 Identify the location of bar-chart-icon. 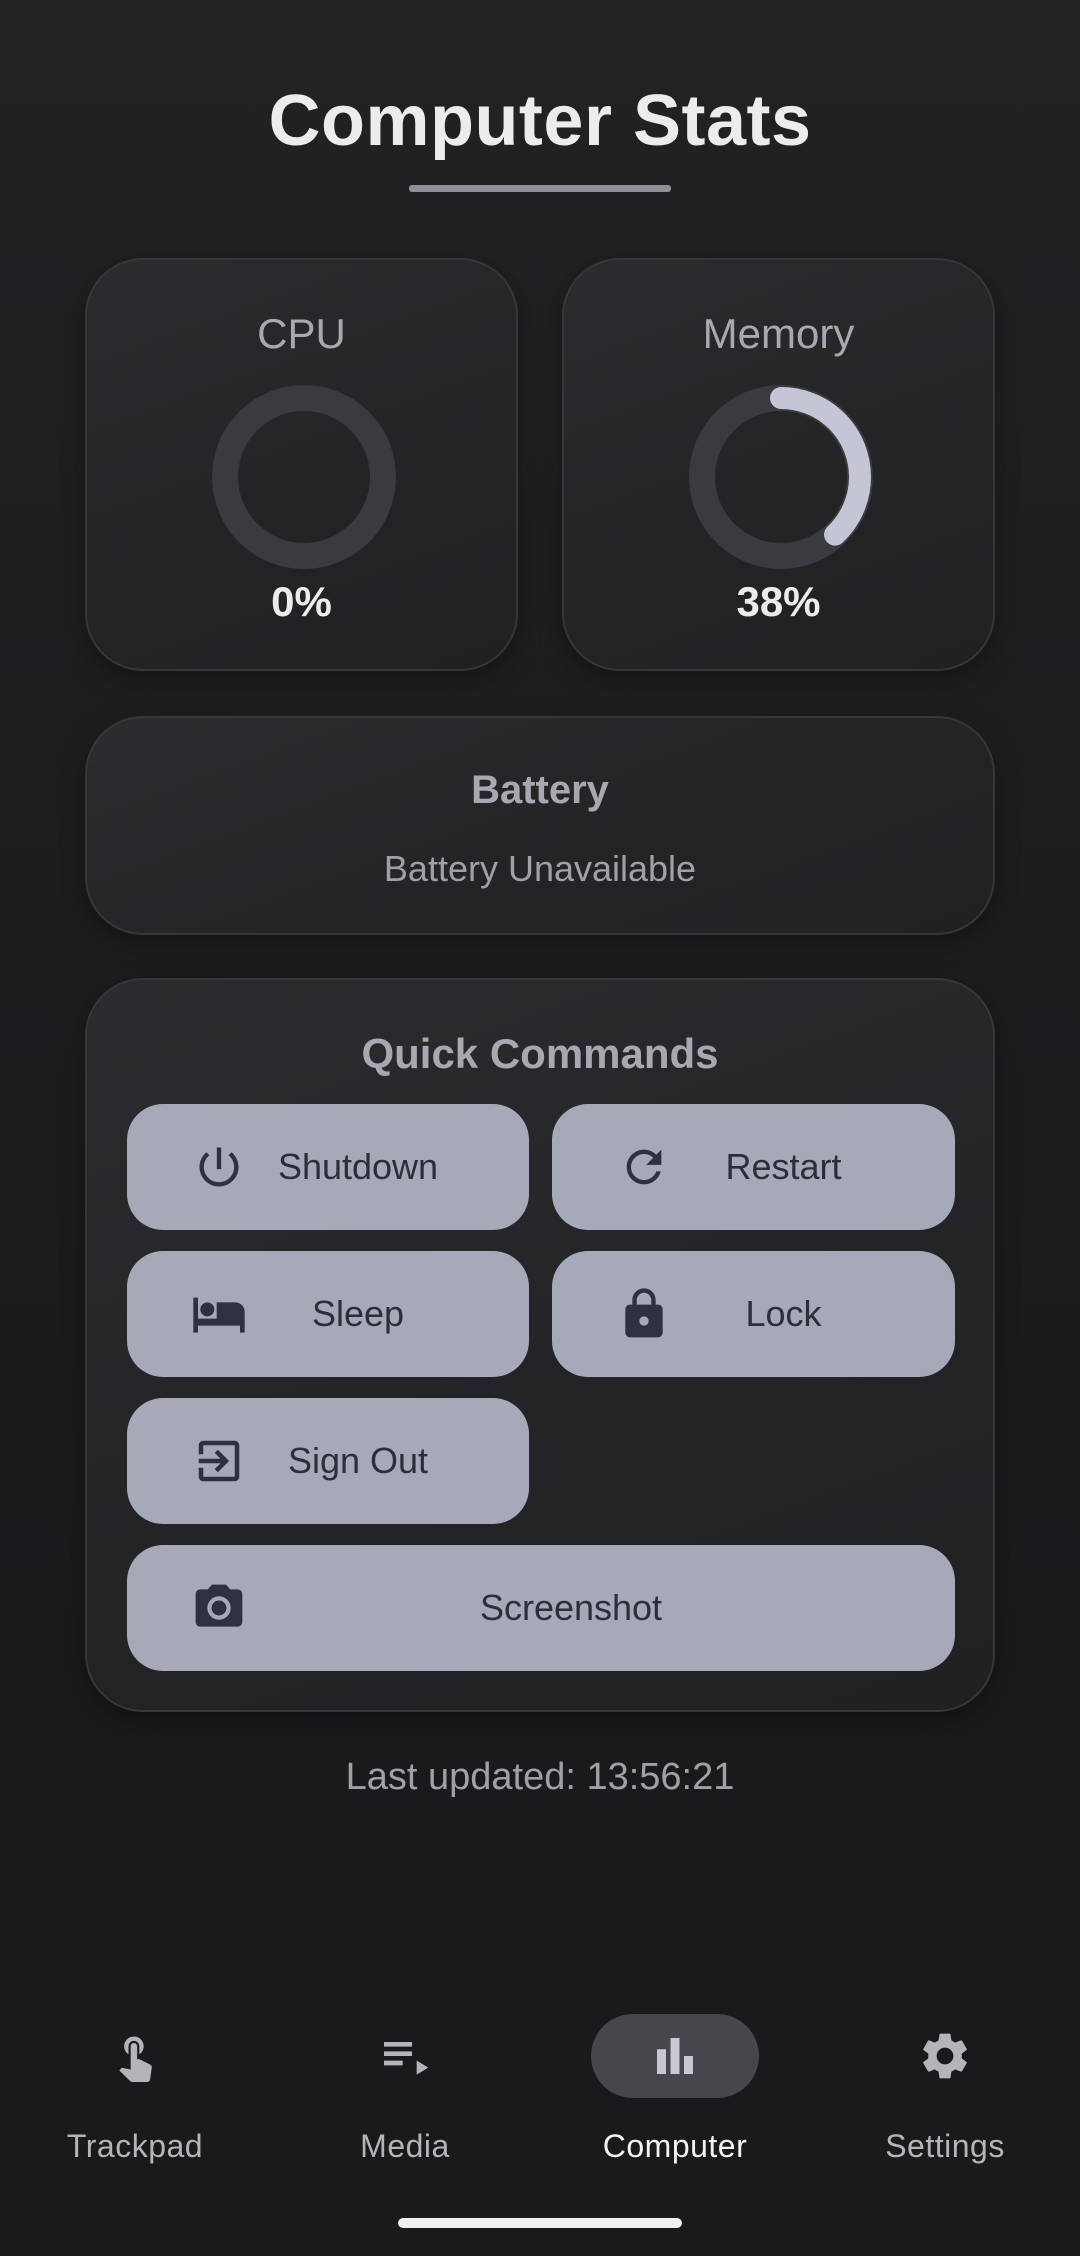
(675, 2056).